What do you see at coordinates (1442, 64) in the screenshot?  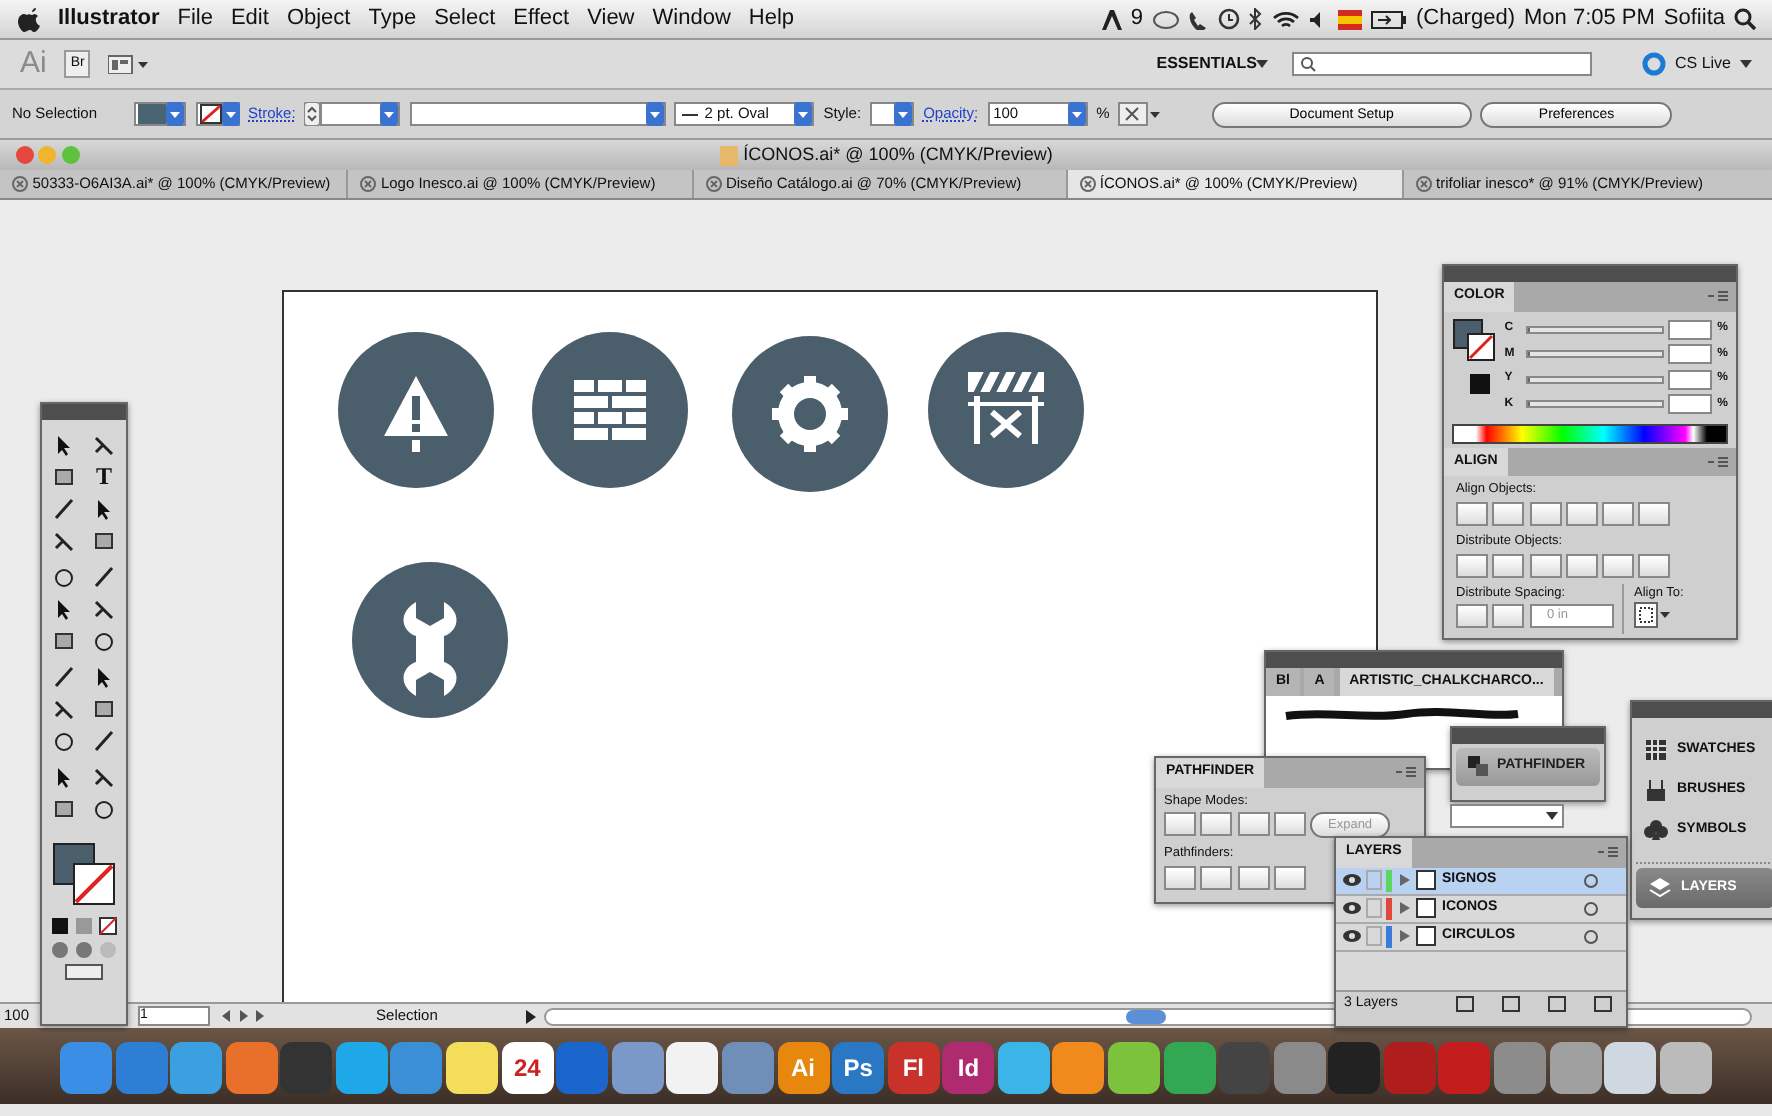 I see `search-field` at bounding box center [1442, 64].